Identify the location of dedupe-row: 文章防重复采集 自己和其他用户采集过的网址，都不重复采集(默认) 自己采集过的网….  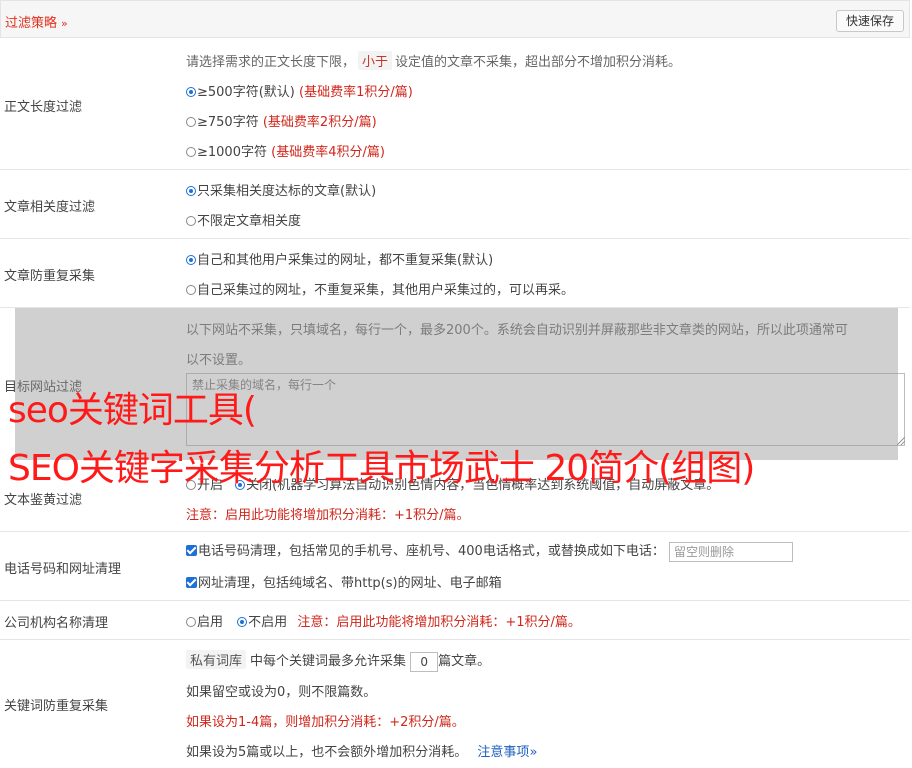
(455, 273).